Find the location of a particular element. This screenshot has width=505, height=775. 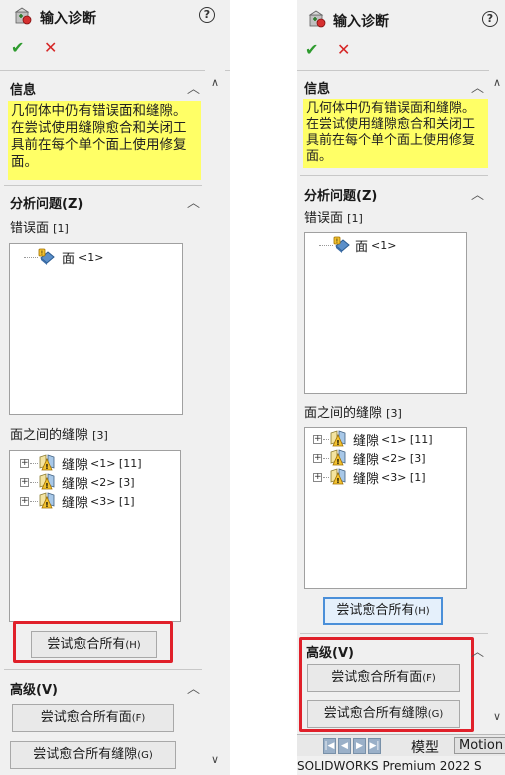

status-bar-text: SOLIDWORKS Premium 2022 S is located at coordinates (389, 766).